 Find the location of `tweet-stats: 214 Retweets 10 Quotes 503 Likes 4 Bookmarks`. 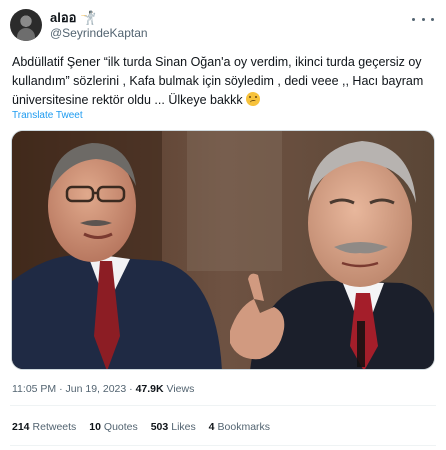

tweet-stats: 214 Retweets 10 Quotes 503 Likes 4 Bookmarks is located at coordinates (146, 427).